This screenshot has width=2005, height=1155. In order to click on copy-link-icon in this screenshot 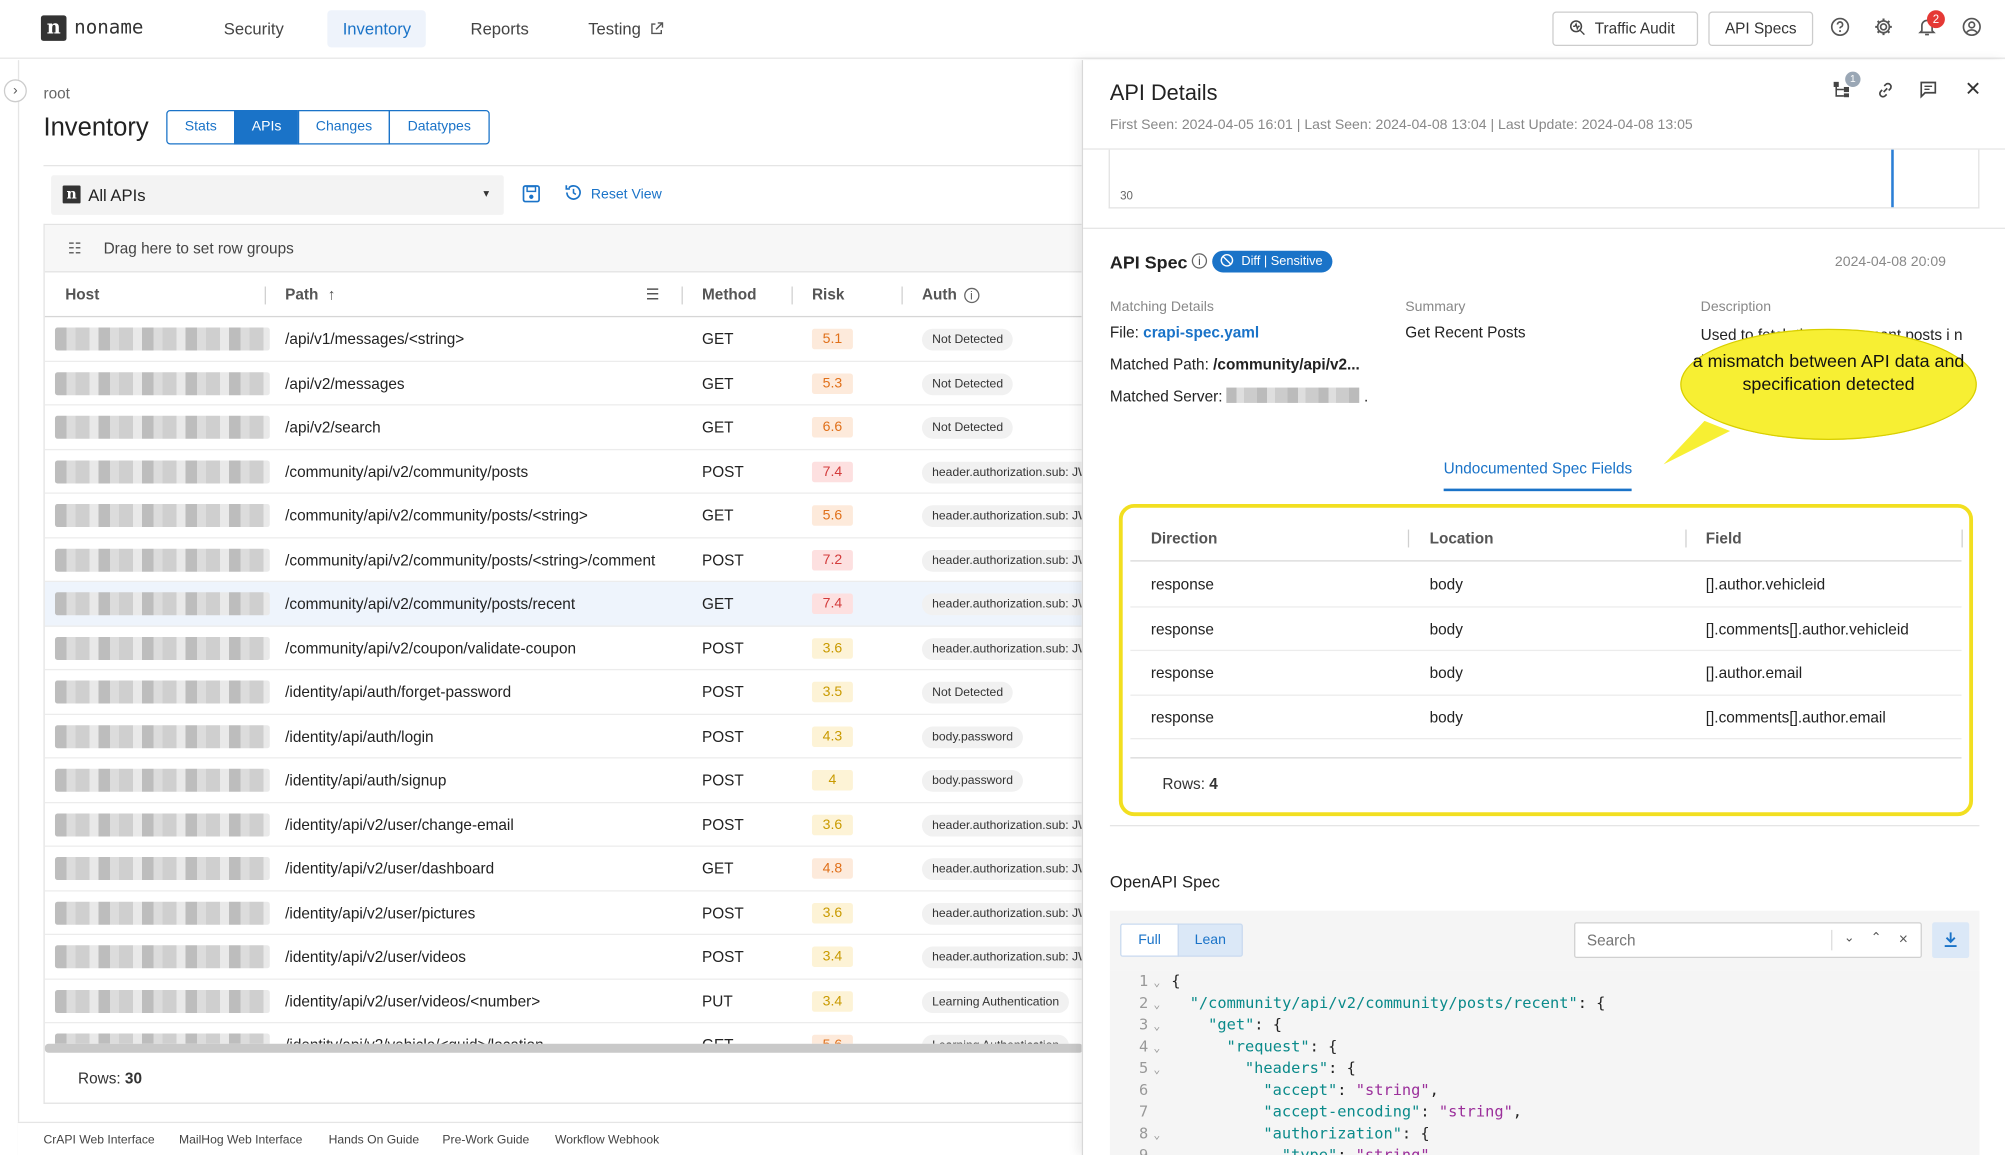, I will do `click(1885, 91)`.